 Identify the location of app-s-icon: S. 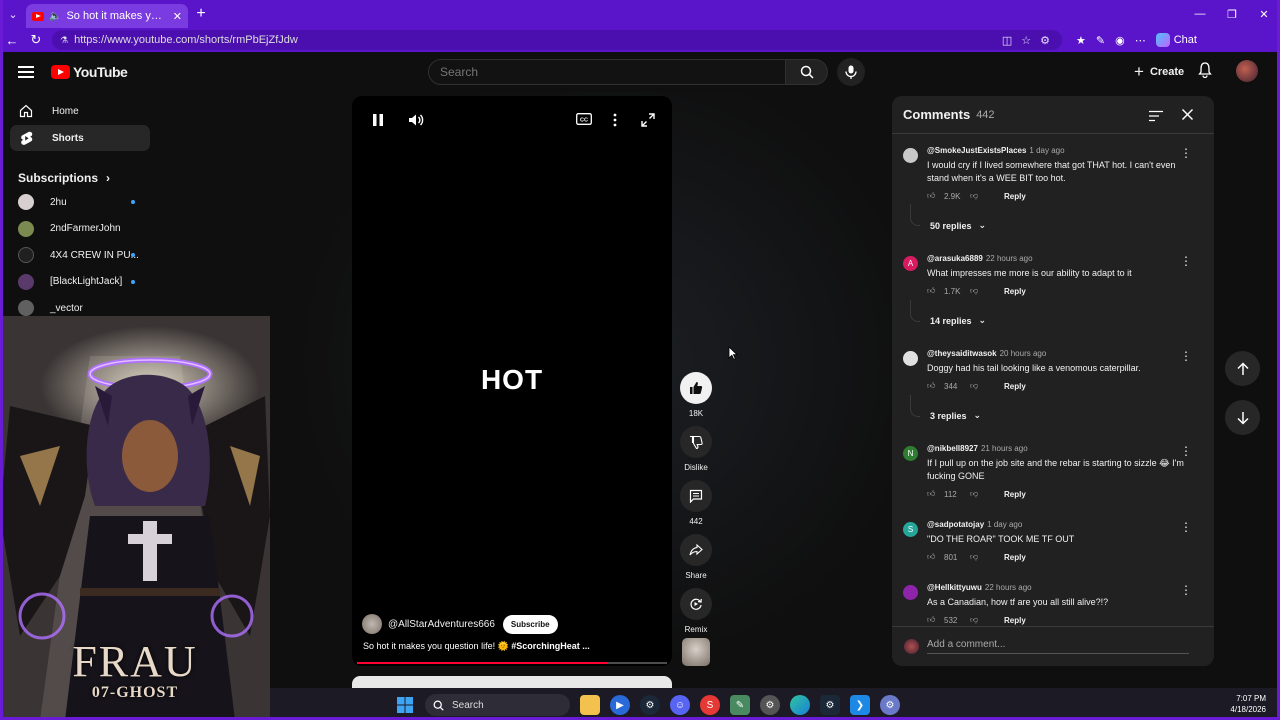
(710, 705).